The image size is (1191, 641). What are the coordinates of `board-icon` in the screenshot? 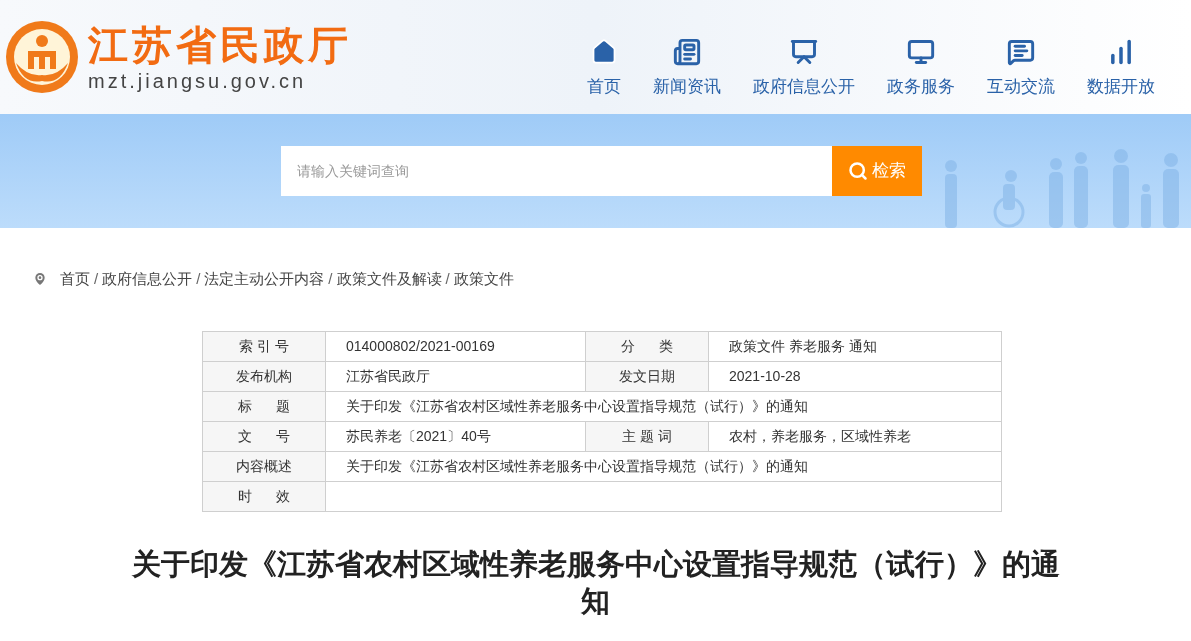 It's located at (804, 52).